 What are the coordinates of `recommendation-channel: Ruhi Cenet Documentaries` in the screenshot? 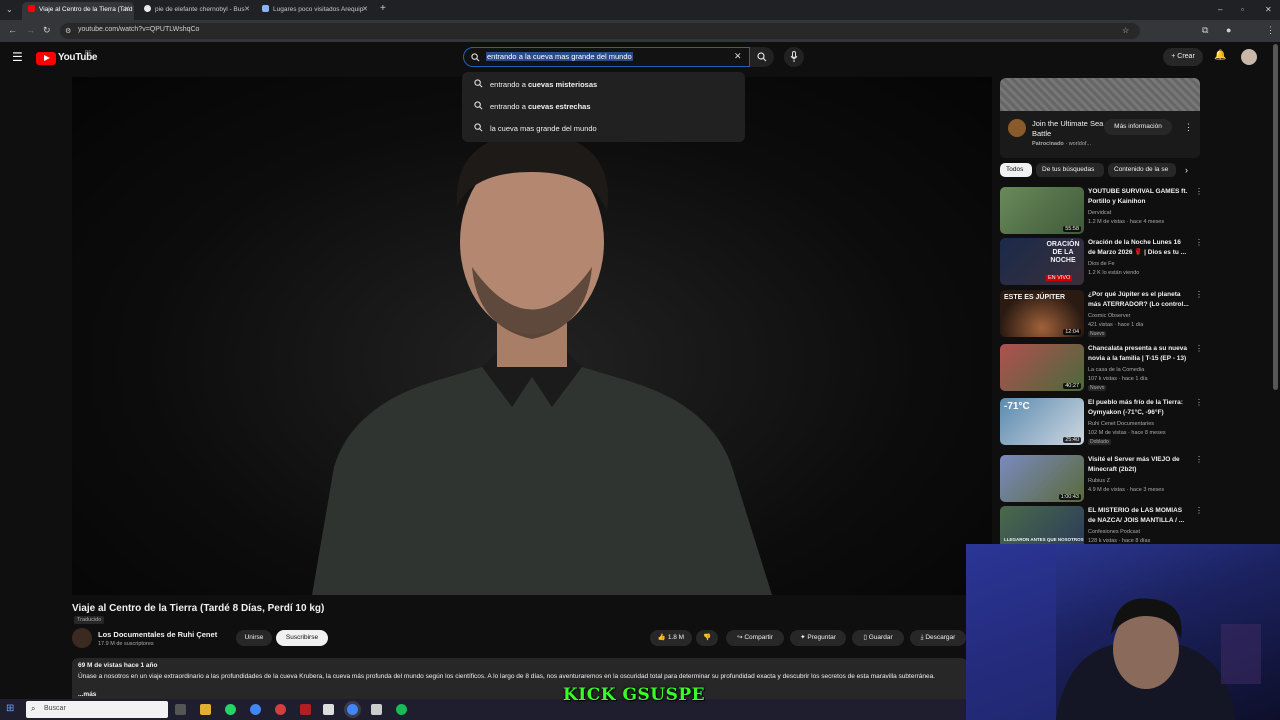 It's located at (1121, 424).